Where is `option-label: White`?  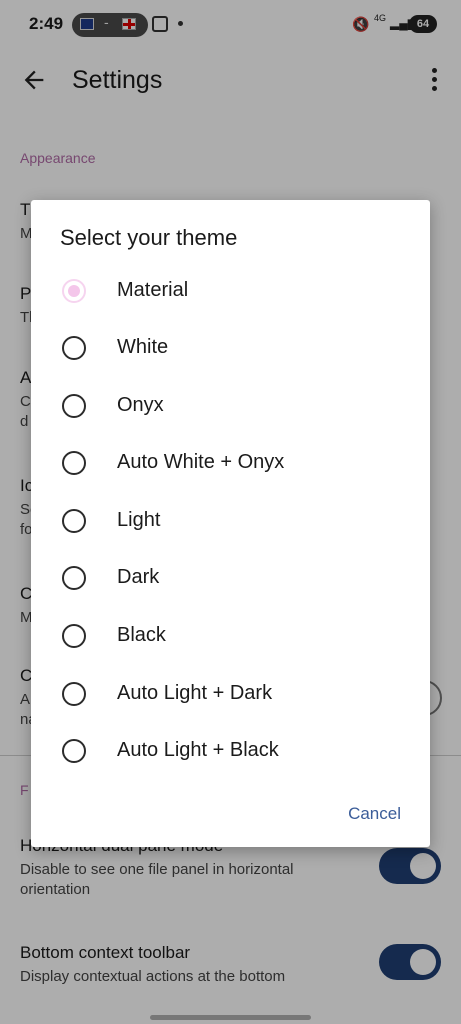 option-label: White is located at coordinates (143, 347).